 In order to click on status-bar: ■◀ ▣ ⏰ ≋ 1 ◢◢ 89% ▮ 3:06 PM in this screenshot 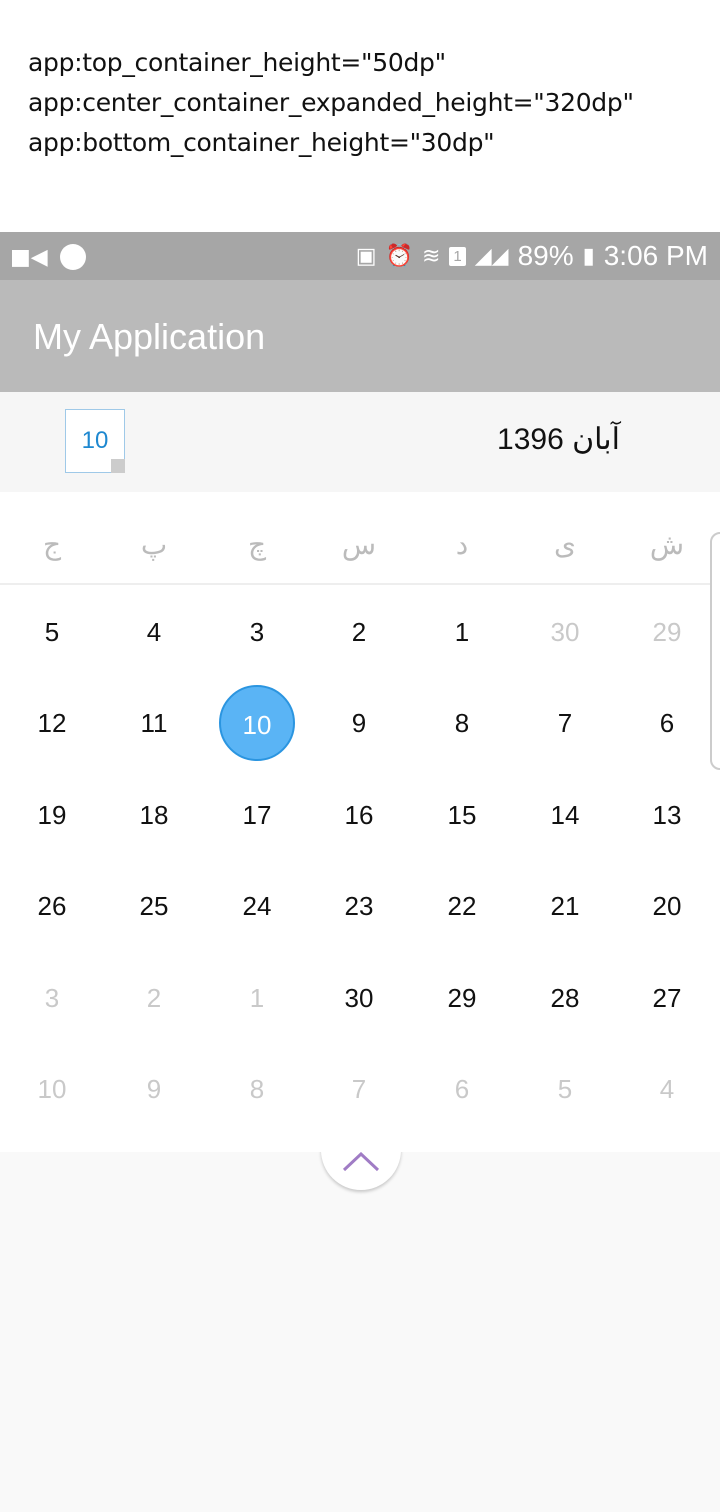, I will do `click(360, 256)`.